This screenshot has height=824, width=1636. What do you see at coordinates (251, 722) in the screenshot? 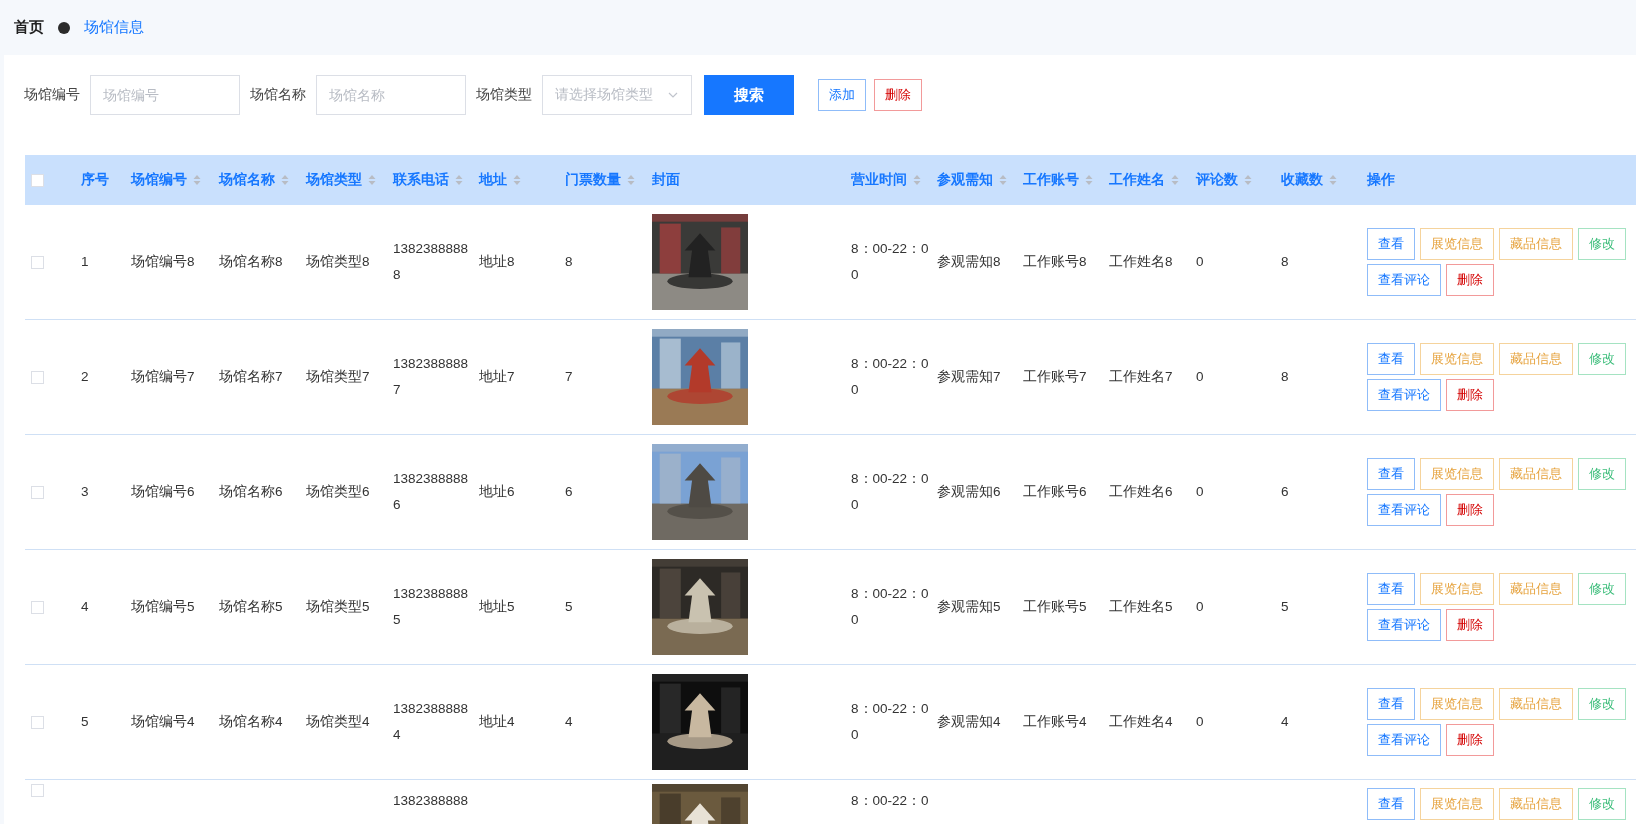
I see `table-cell-text: 场馆名称4` at bounding box center [251, 722].